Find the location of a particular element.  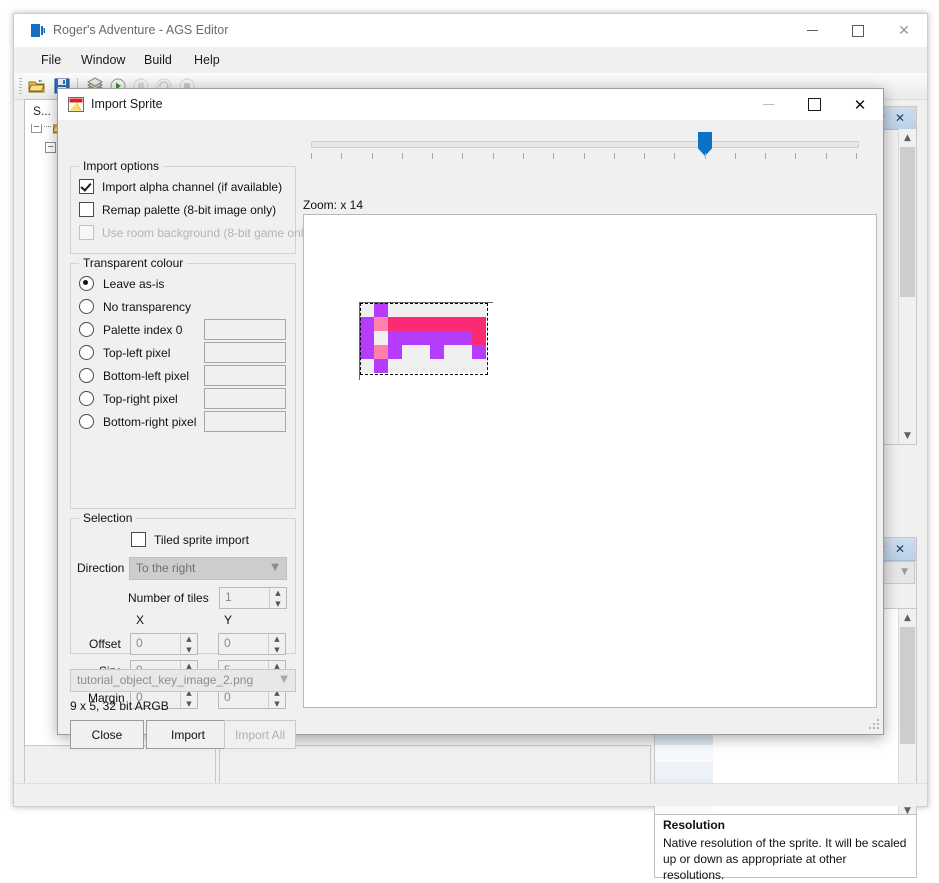

menu-window: Window is located at coordinates (103, 60).